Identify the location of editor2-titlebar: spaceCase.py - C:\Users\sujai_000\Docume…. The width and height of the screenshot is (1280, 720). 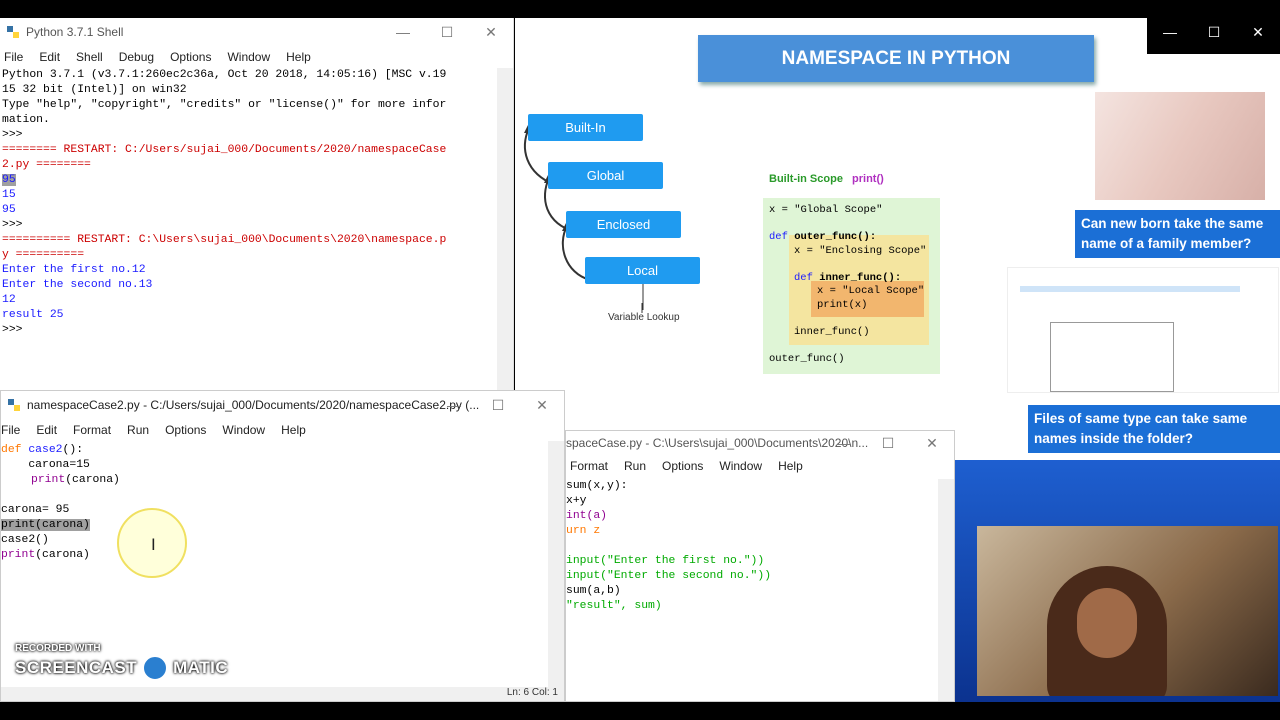
(760, 443).